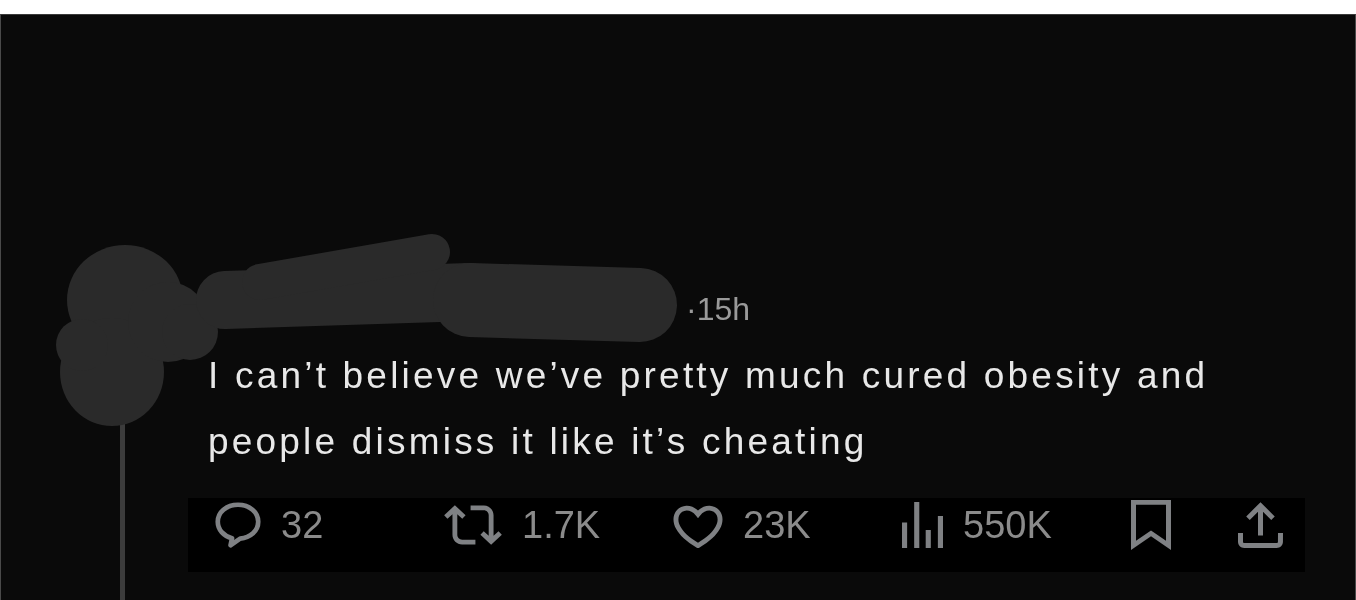 This screenshot has height=600, width=1356. I want to click on repost-button: 1.7K, so click(522, 525).